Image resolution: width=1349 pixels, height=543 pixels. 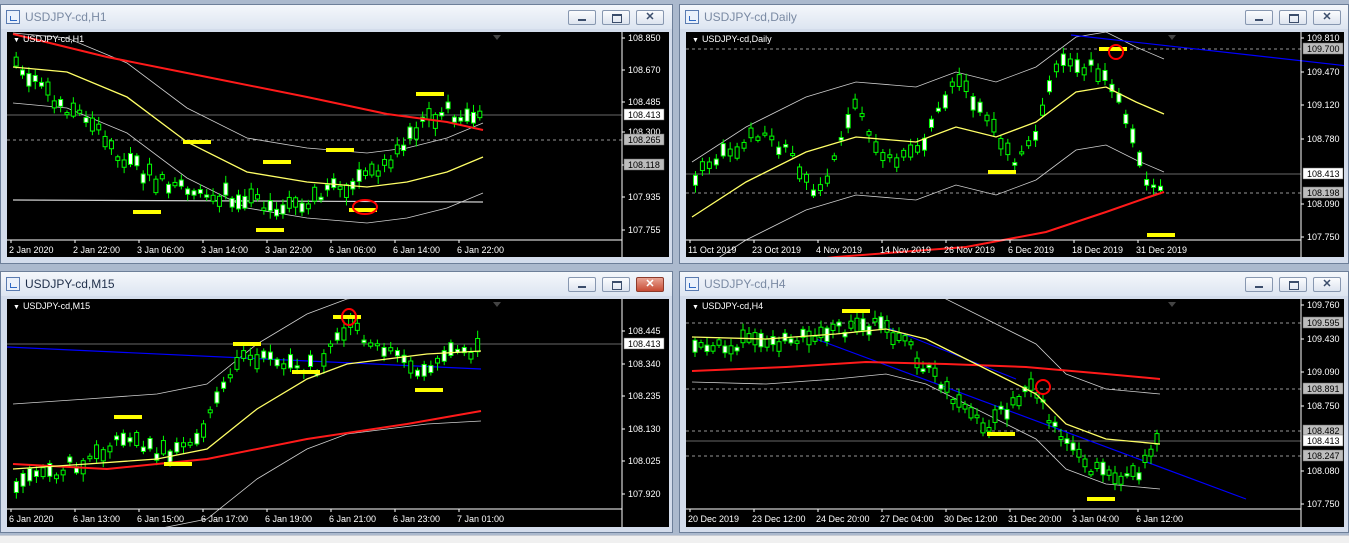 I want to click on price-axis-label: 107.935, so click(x=644, y=197).